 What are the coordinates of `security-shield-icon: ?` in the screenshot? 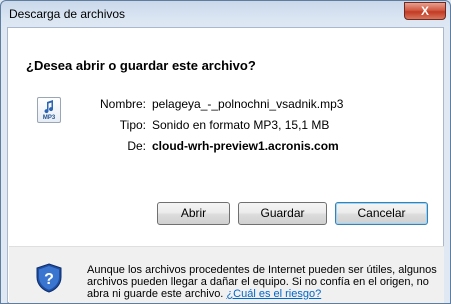 It's located at (49, 279).